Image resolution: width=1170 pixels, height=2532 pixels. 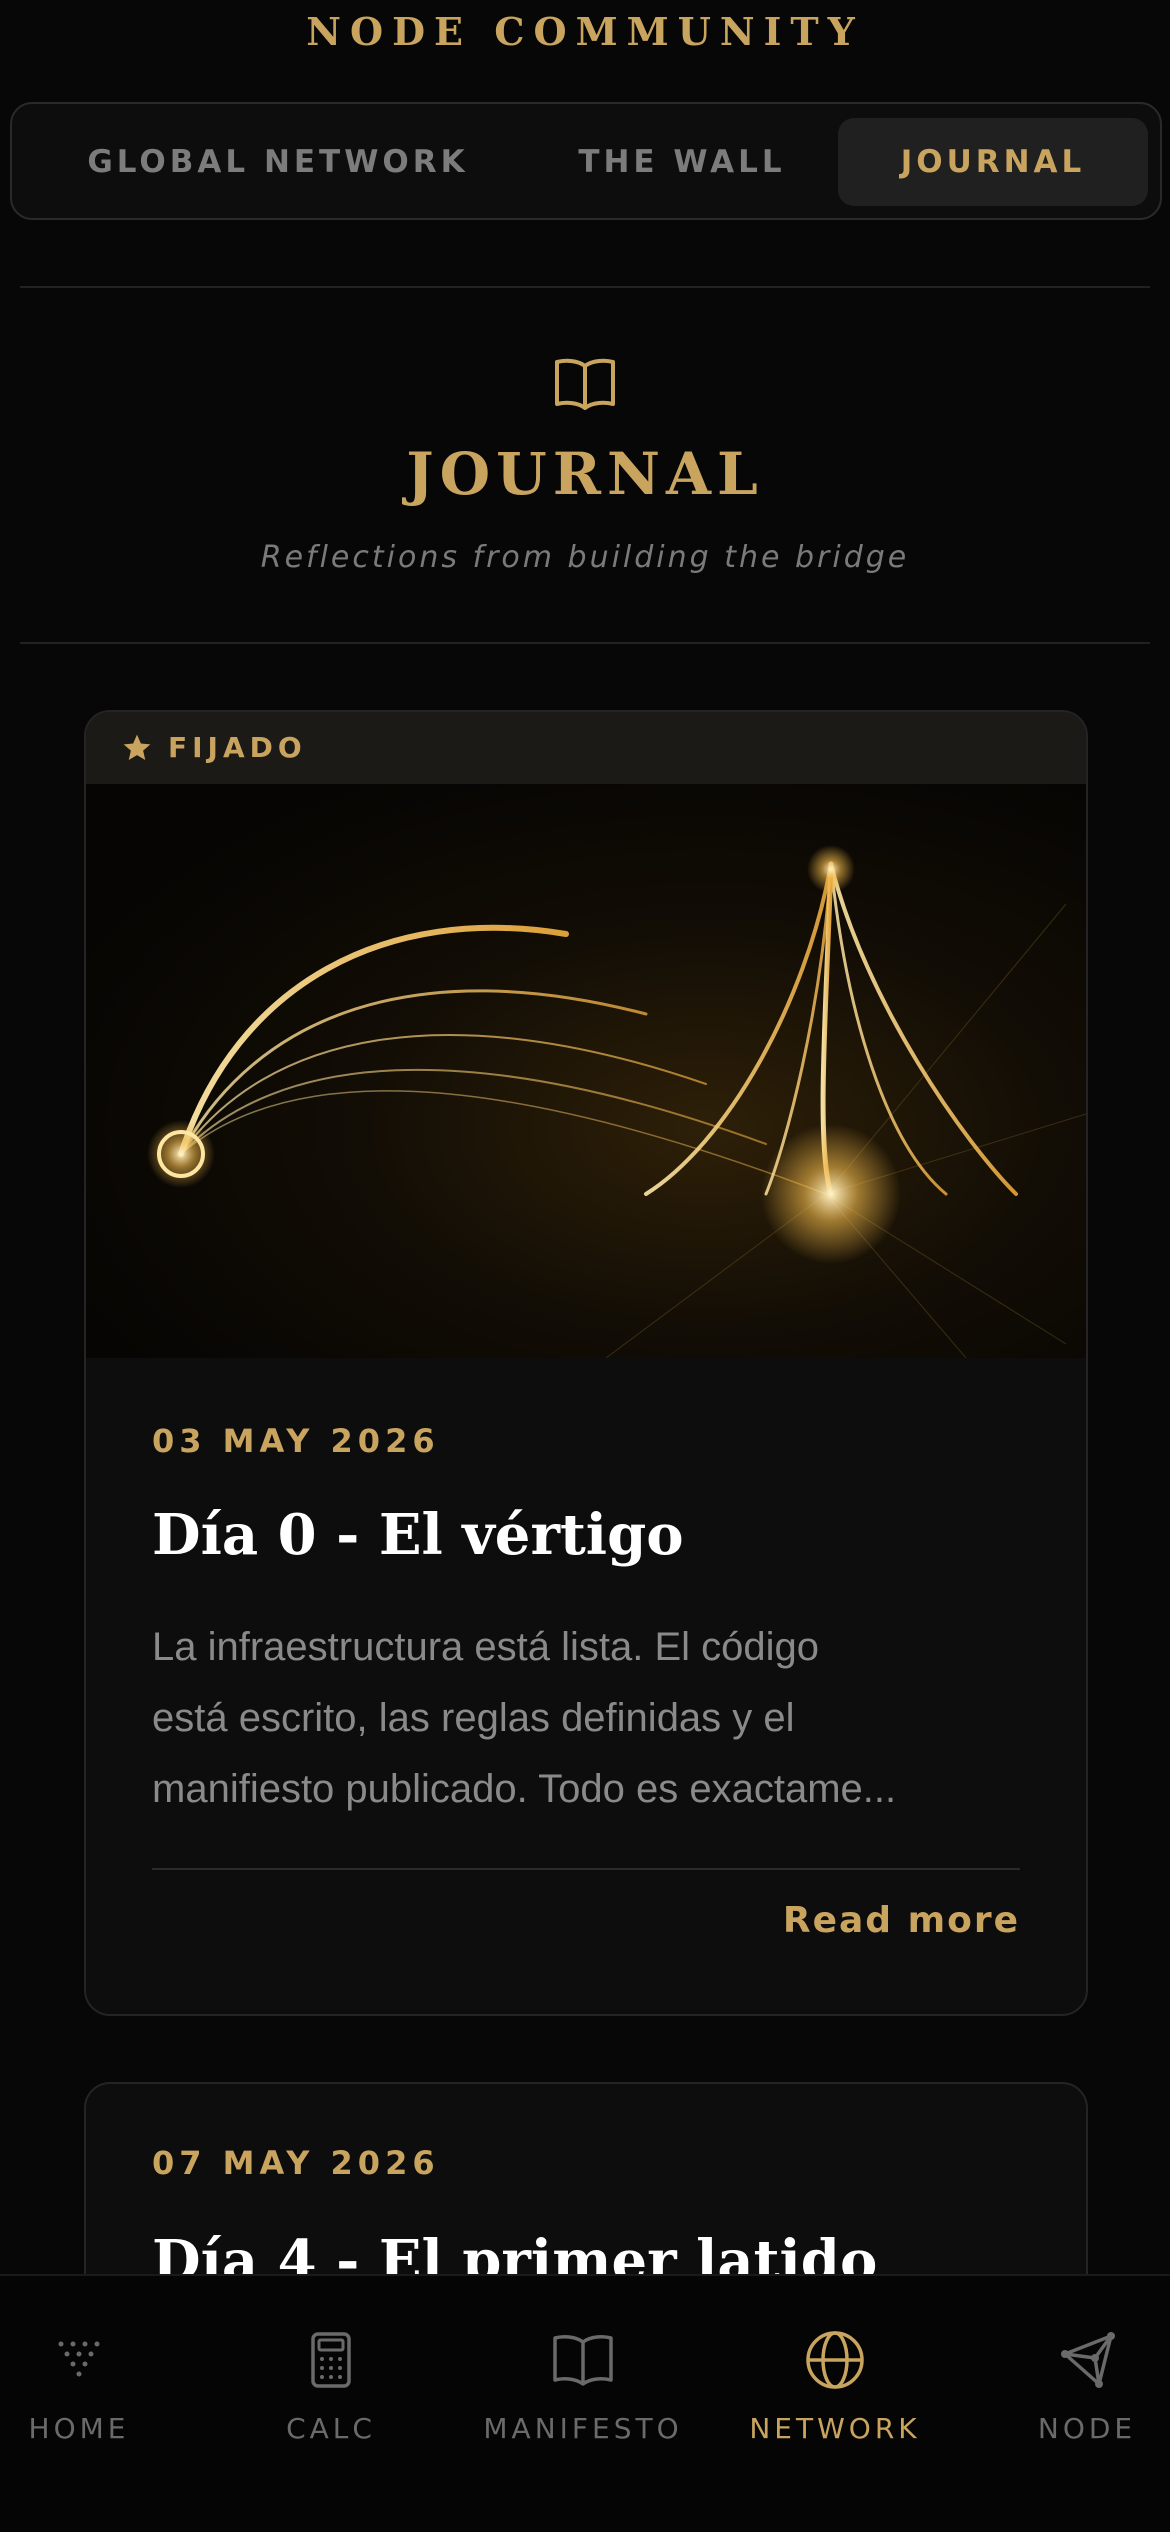 I want to click on bottom-navigation: HOME CALC MANIFESTO NETWORK NODE, so click(x=585, y=2403).